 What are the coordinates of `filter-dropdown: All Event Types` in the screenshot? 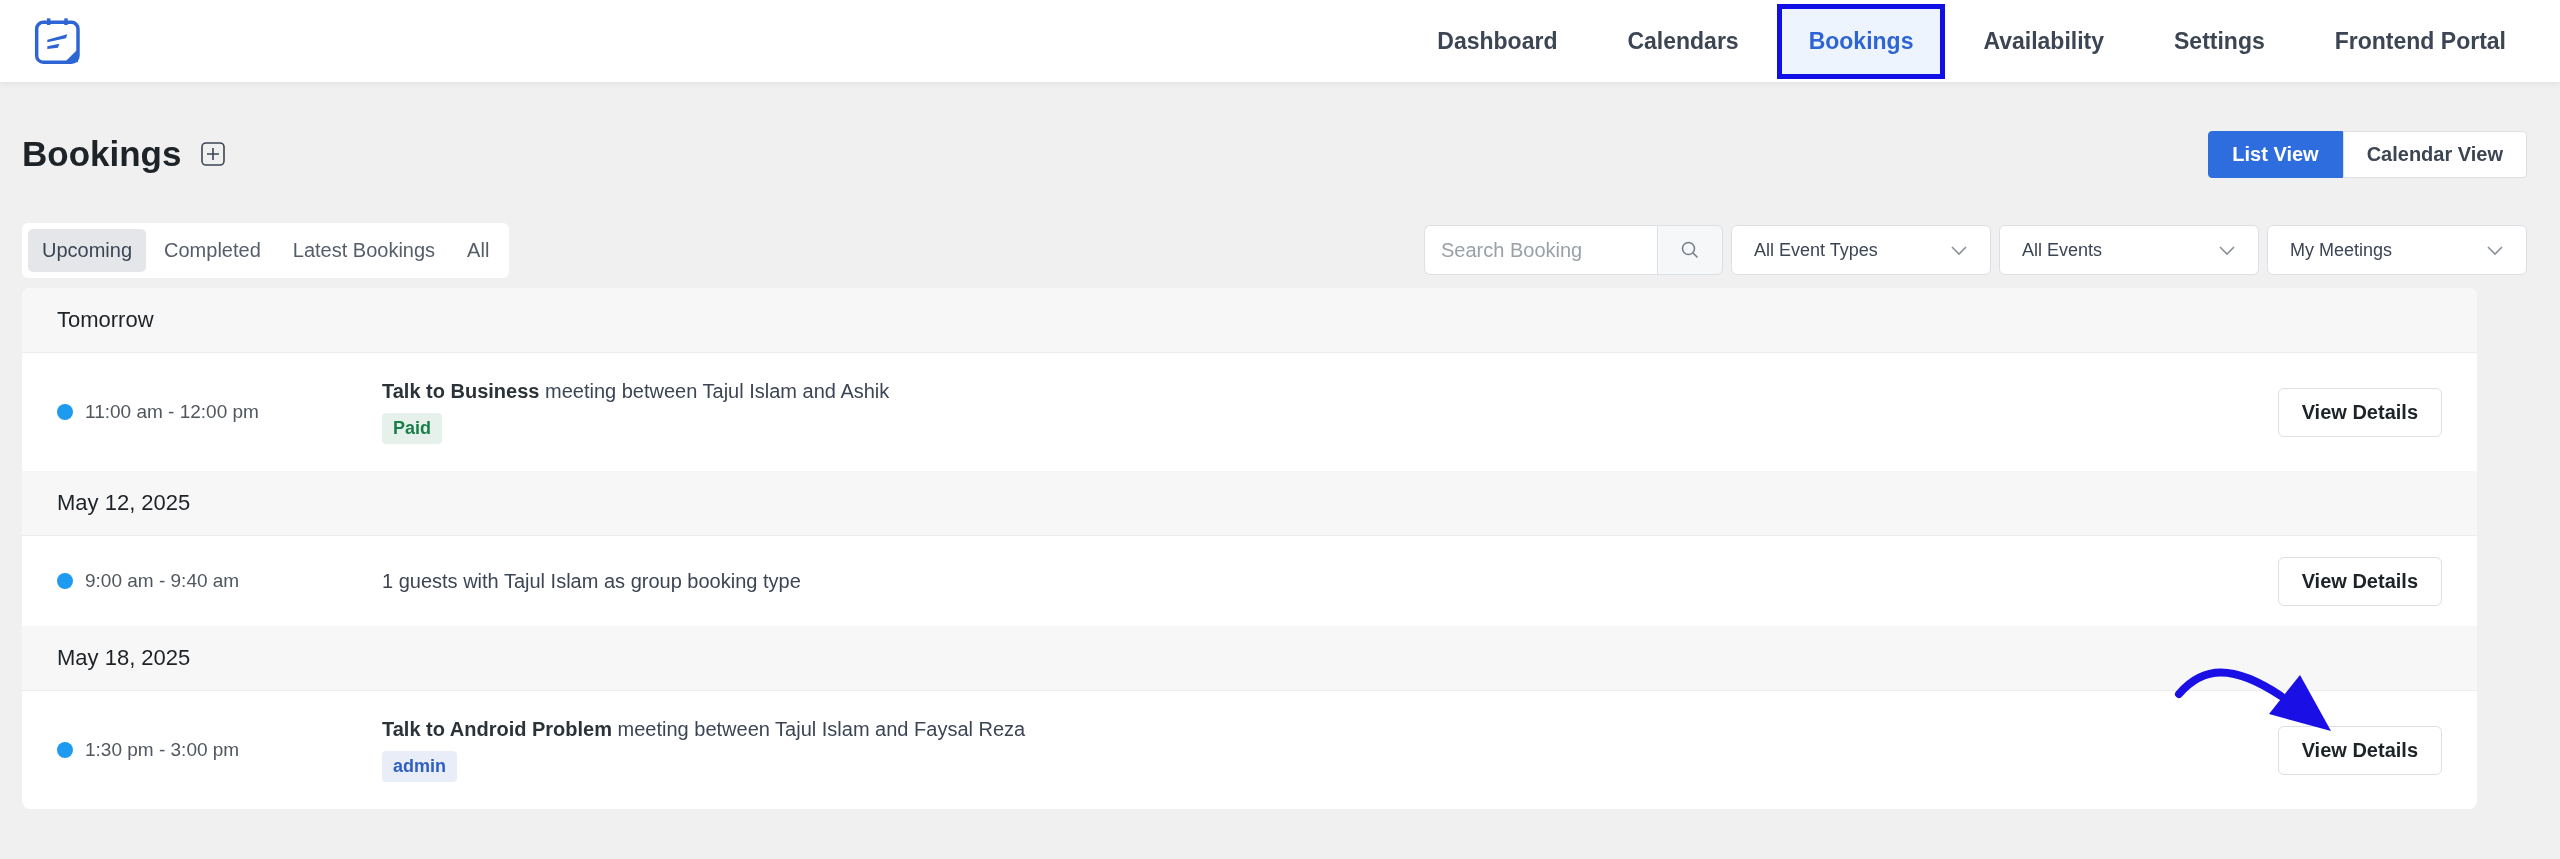 It's located at (1861, 250).